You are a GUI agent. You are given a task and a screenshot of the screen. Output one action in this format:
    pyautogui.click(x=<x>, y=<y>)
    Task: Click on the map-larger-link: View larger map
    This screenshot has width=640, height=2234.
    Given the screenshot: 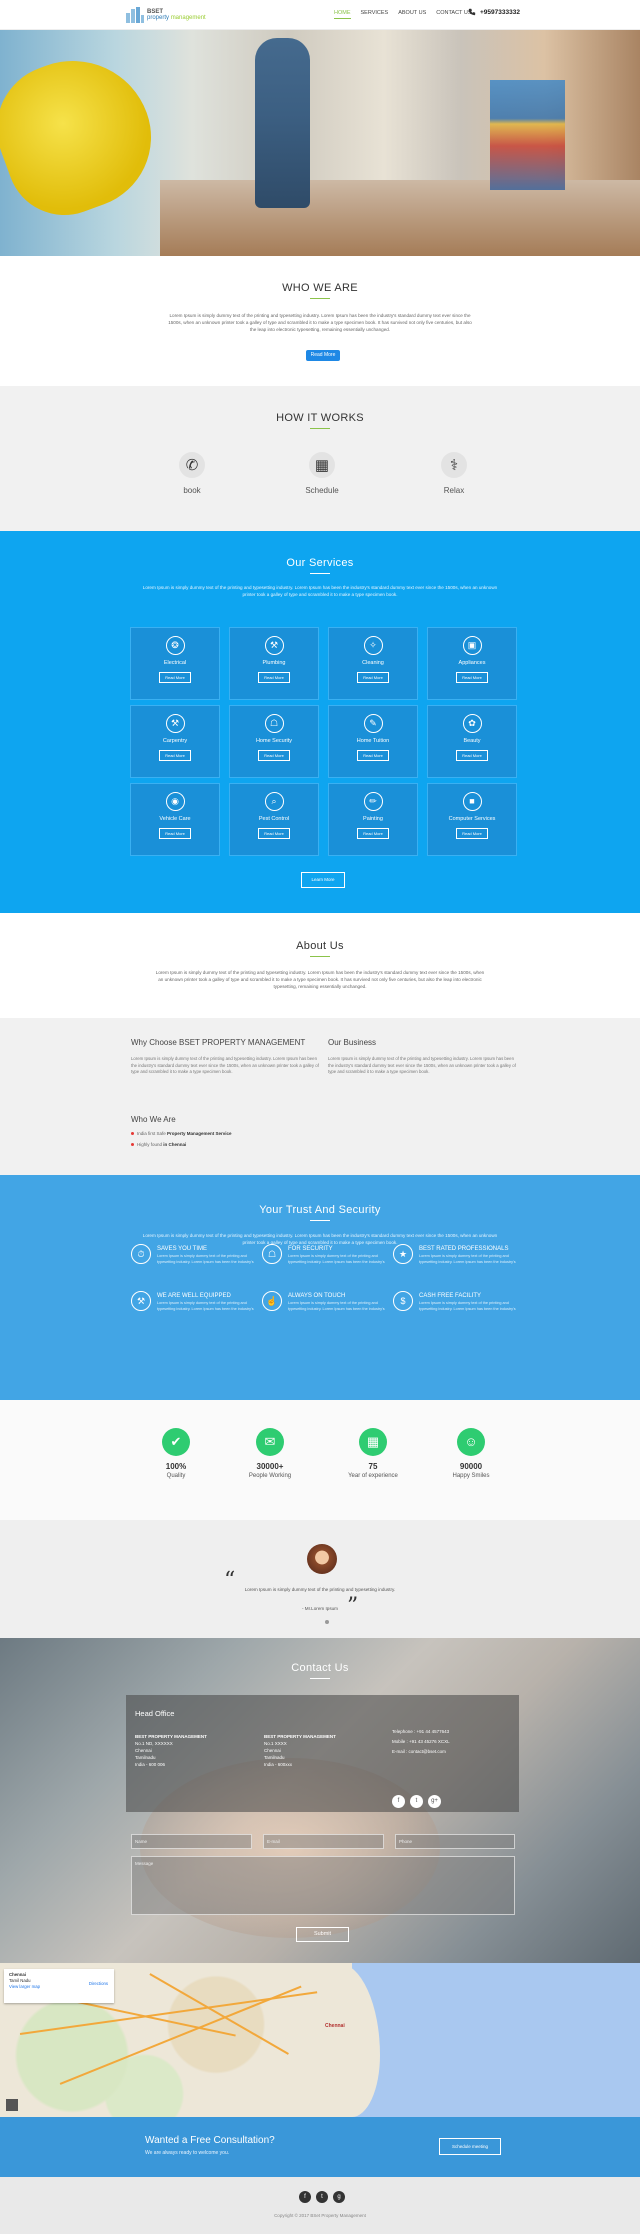 What is the action you would take?
    pyautogui.click(x=24, y=1986)
    